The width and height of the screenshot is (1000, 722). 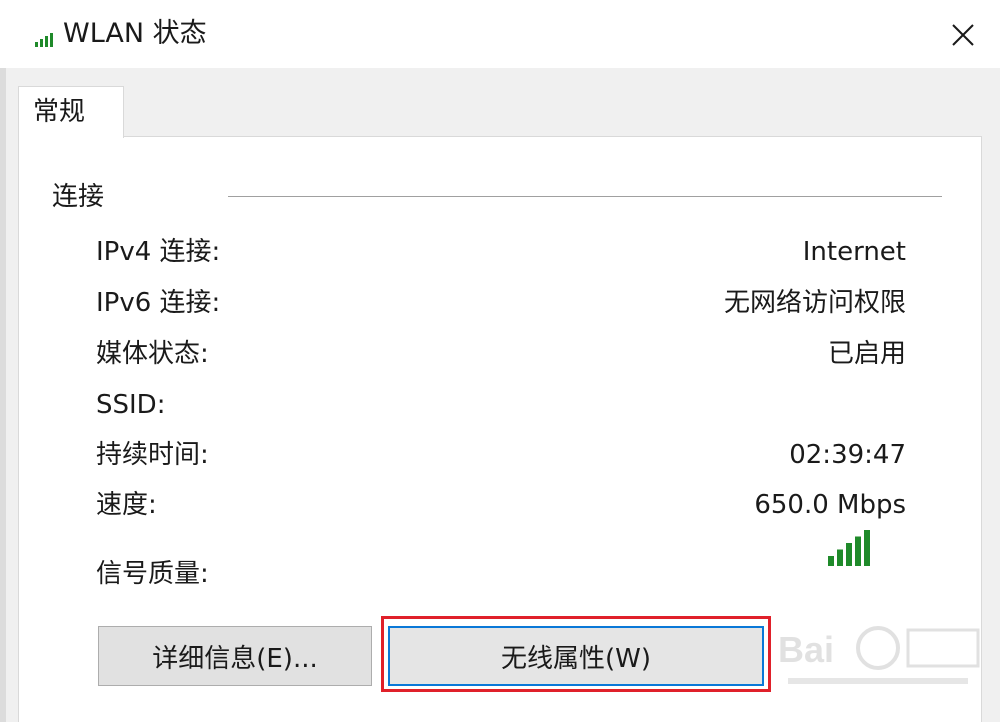 What do you see at coordinates (126, 505) in the screenshot?
I see `speed-label: 速度:` at bounding box center [126, 505].